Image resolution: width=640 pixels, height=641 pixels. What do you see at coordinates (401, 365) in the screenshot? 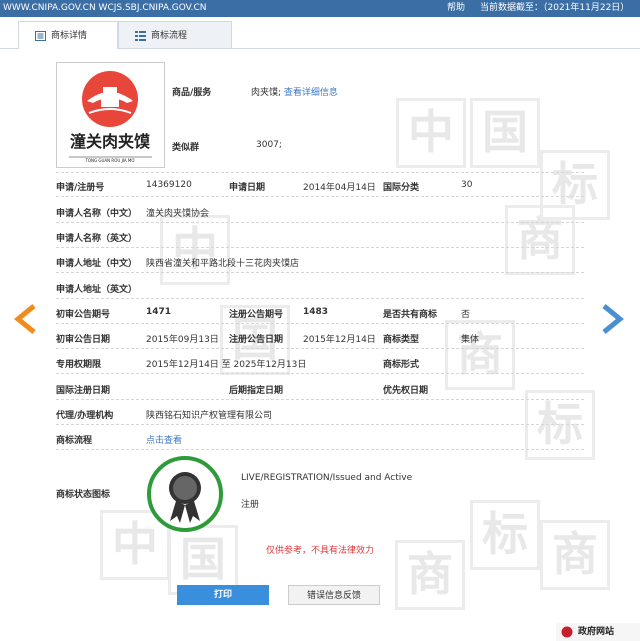
I see `form-label: 商标形式` at bounding box center [401, 365].